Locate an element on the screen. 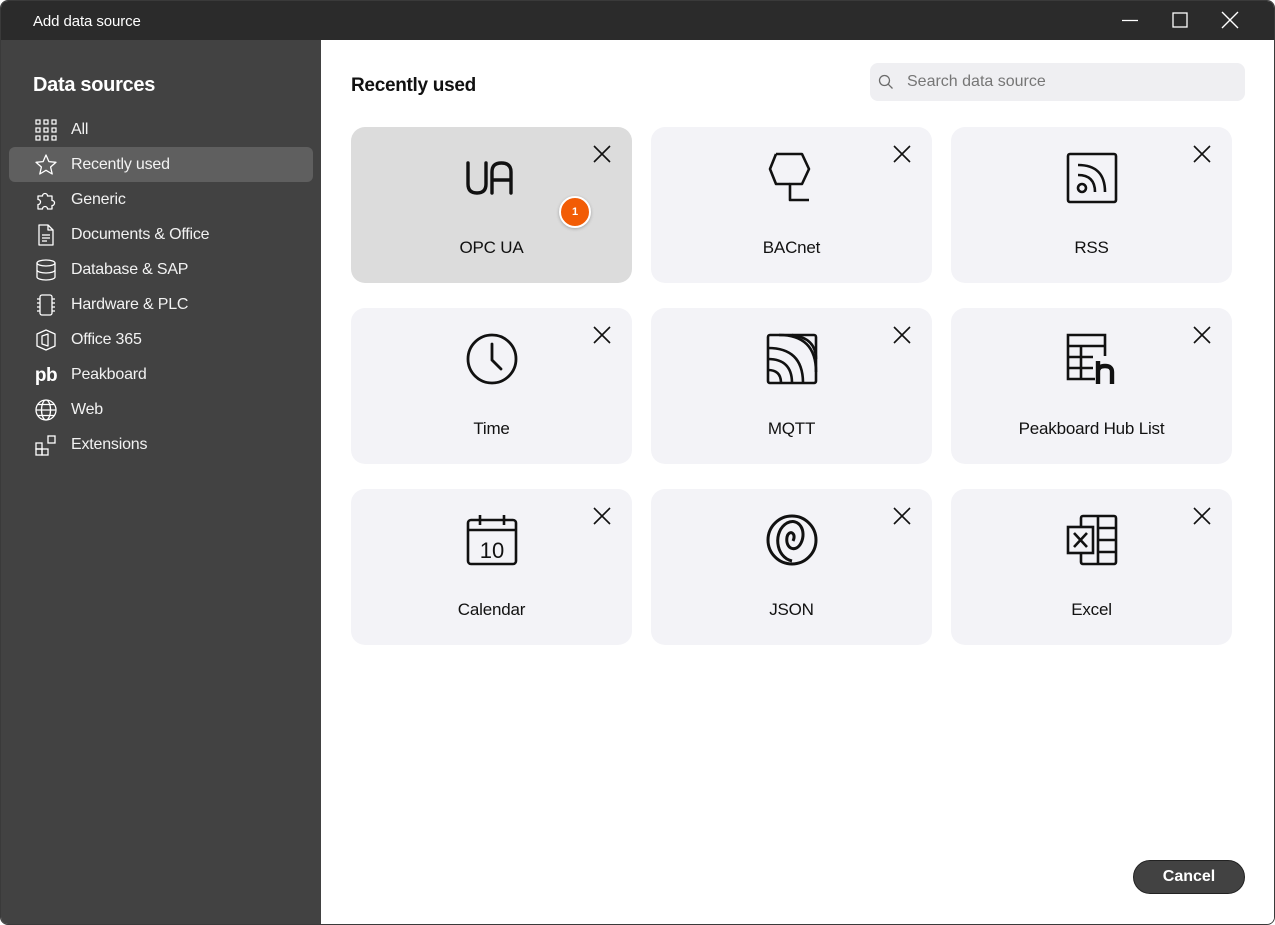 The height and width of the screenshot is (925, 1275). puzzle-icon is located at coordinates (46, 200).